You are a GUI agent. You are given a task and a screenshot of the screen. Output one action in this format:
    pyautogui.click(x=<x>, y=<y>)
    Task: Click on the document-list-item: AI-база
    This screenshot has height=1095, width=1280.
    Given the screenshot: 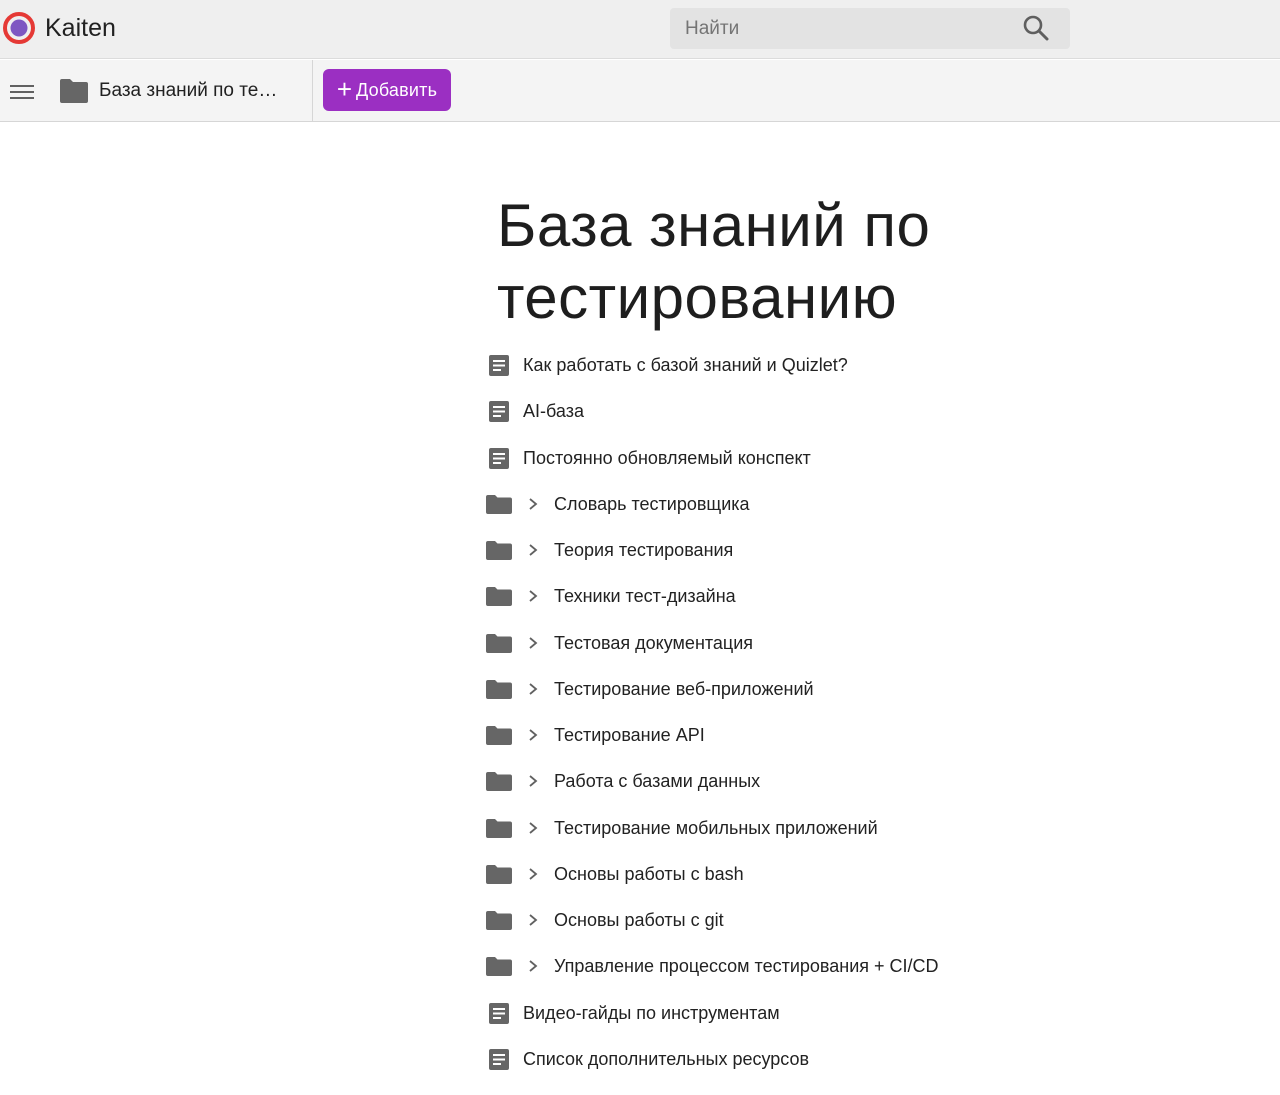 What is the action you would take?
    pyautogui.click(x=766, y=411)
    